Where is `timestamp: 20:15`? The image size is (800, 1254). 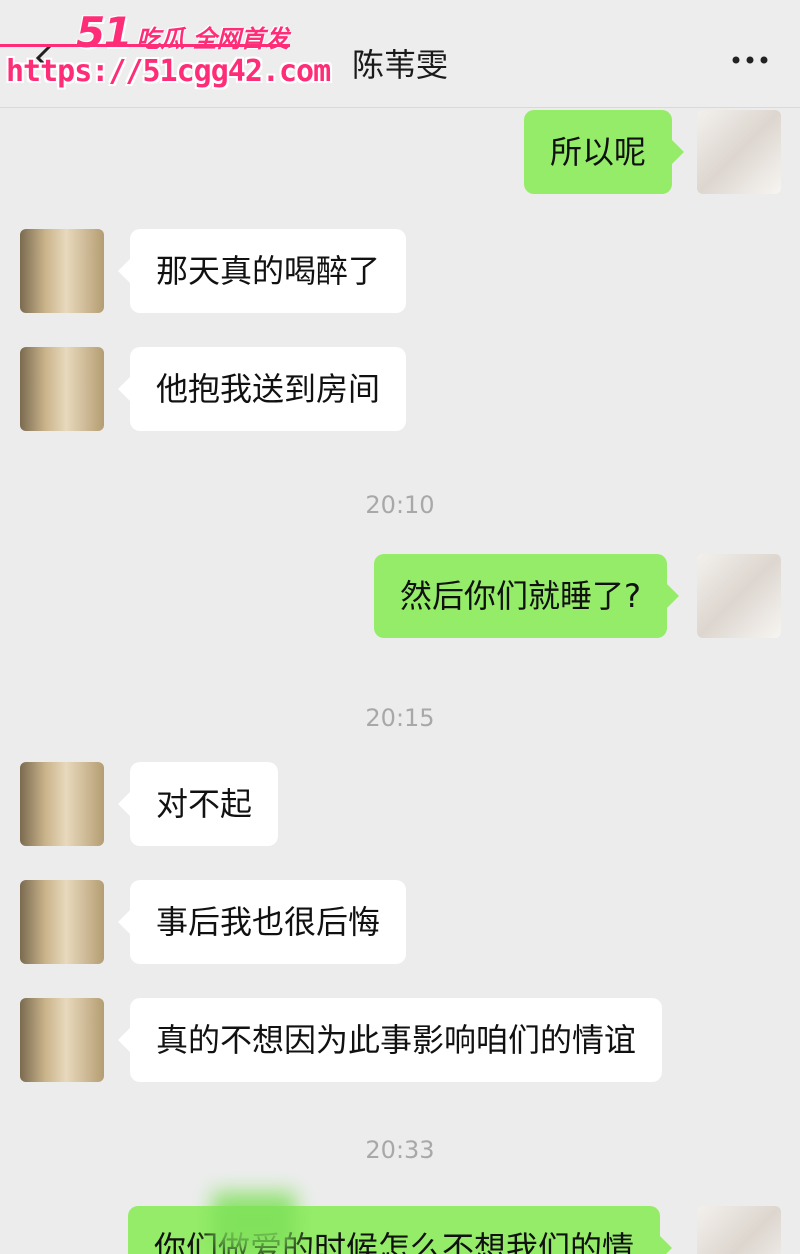
timestamp: 20:15 is located at coordinates (400, 718).